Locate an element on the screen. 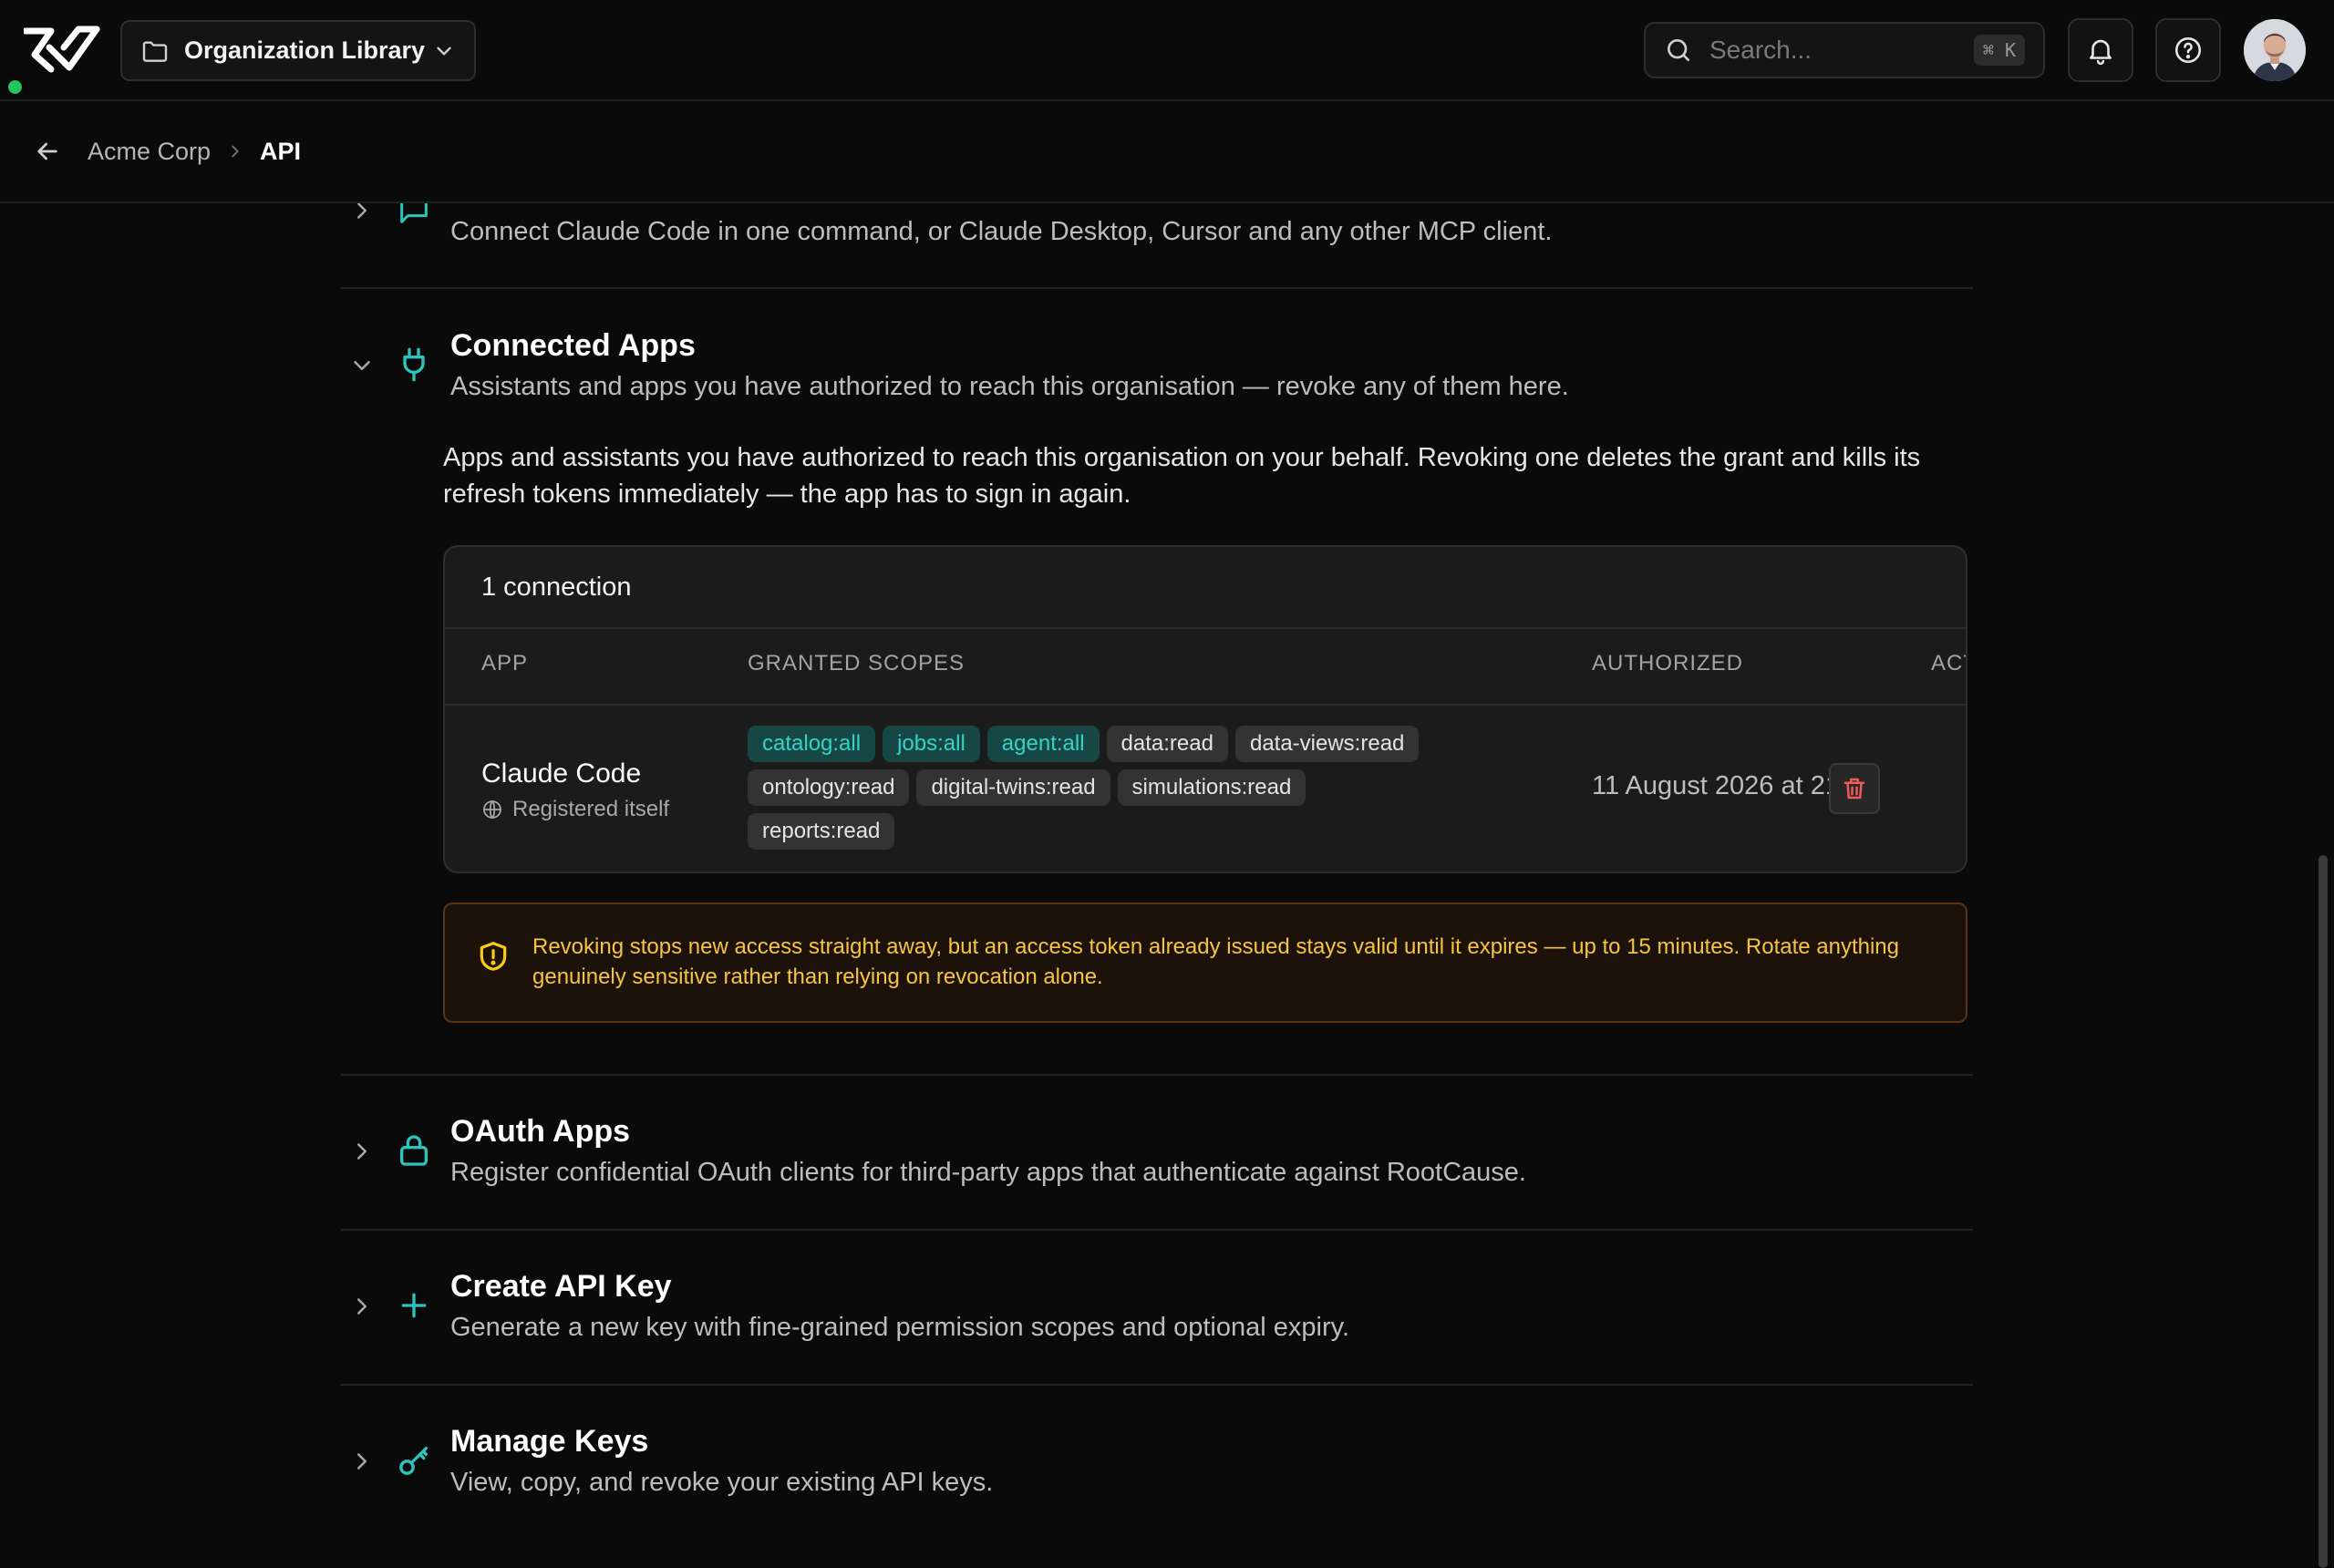 Image resolution: width=2334 pixels, height=1568 pixels. revoke-button is located at coordinates (1855, 788).